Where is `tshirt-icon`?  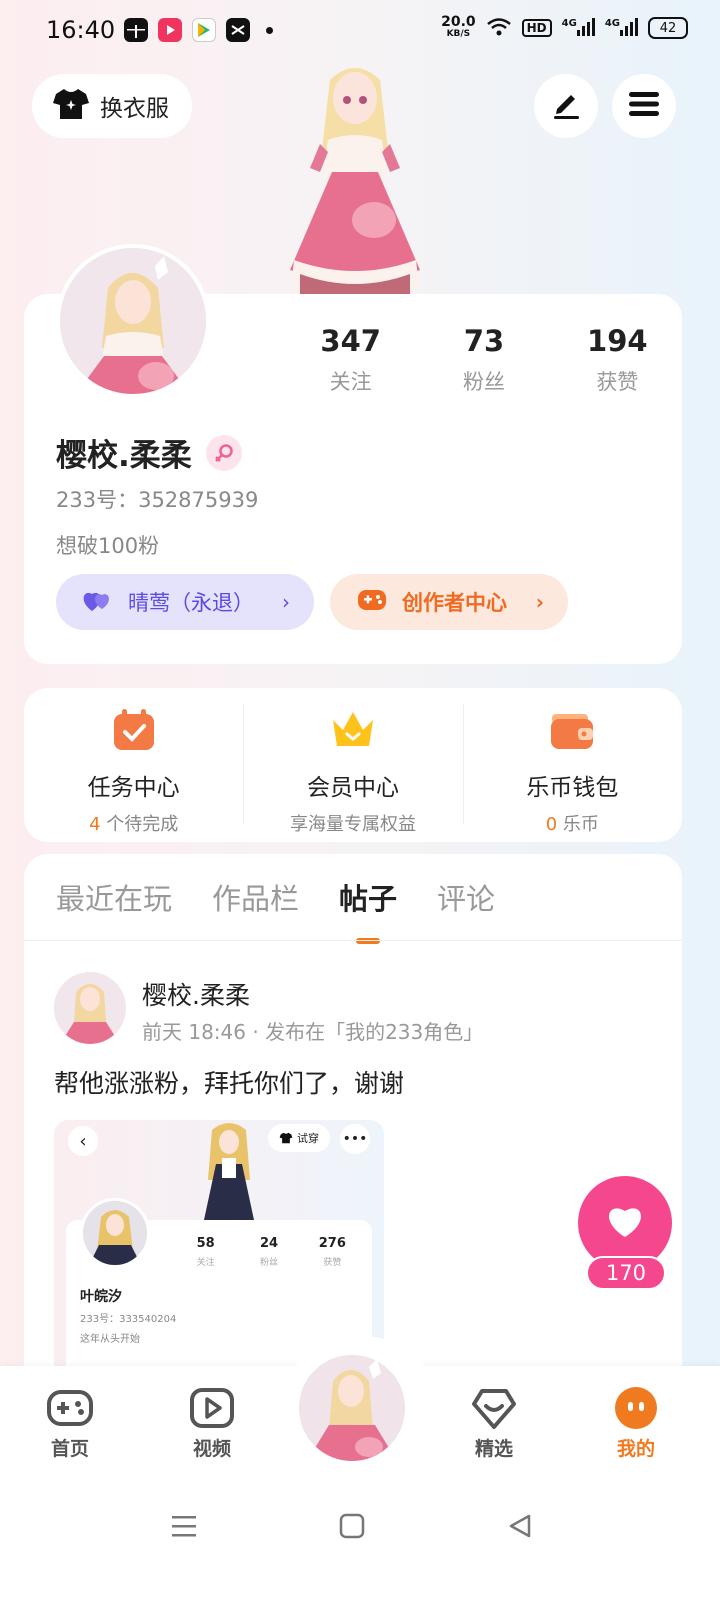
tshirt-icon is located at coordinates (286, 1138).